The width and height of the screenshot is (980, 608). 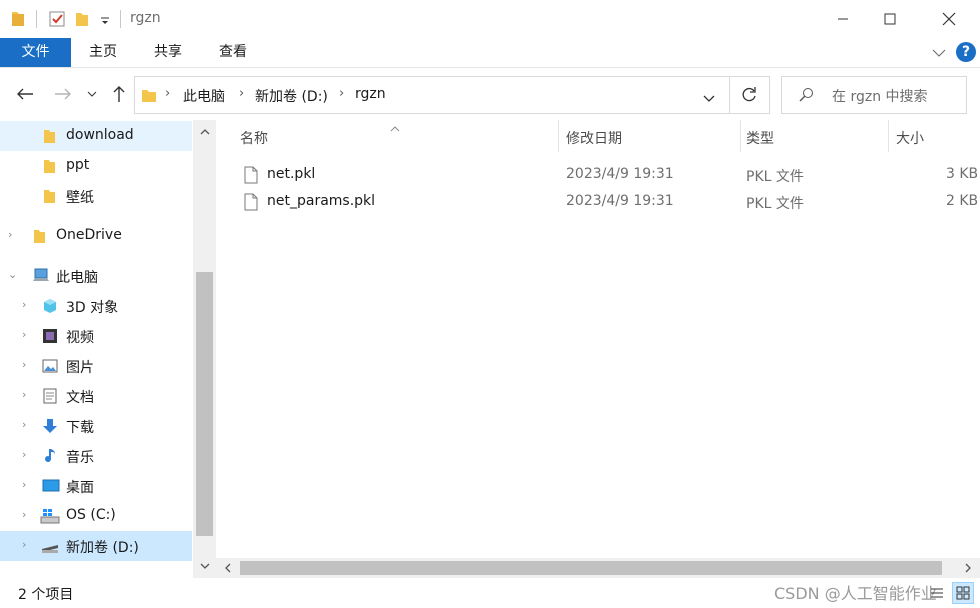 What do you see at coordinates (35, 52) in the screenshot?
I see `tab-file: 文件` at bounding box center [35, 52].